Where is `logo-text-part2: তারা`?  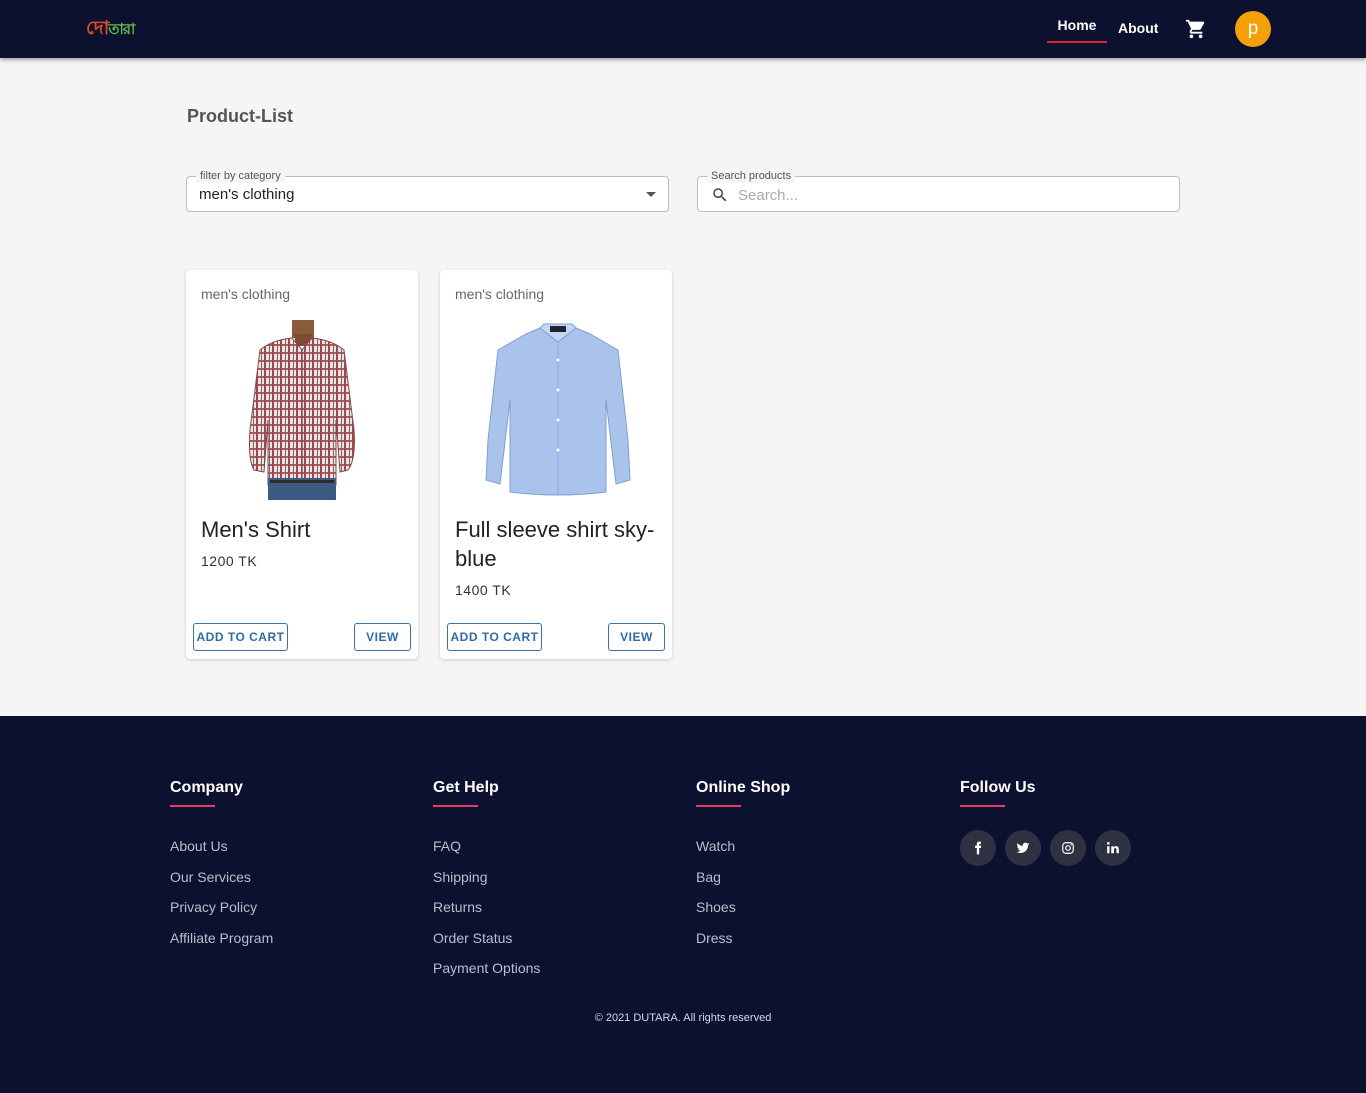 logo-text-part2: তারা is located at coordinates (121, 29).